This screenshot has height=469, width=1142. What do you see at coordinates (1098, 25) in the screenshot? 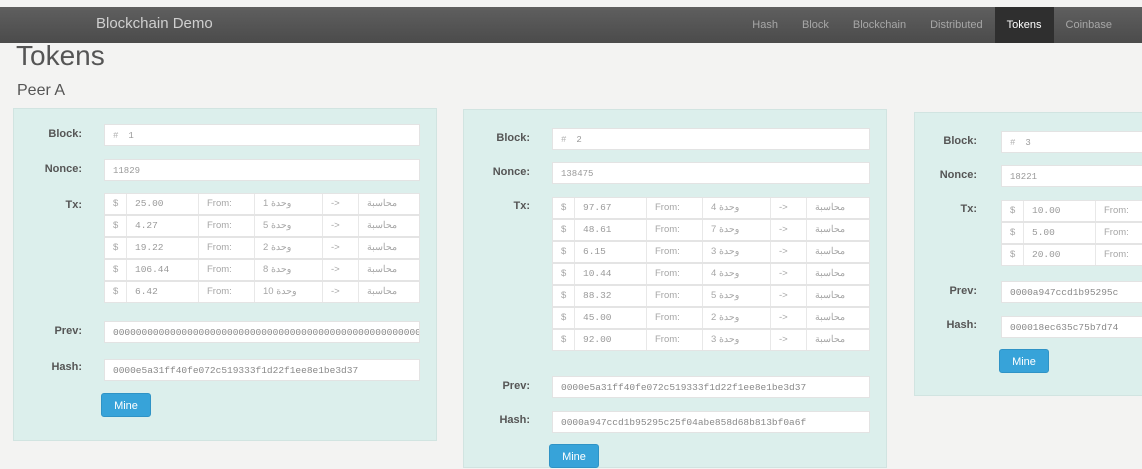
I see `nav-coinbase: Coinbase` at bounding box center [1098, 25].